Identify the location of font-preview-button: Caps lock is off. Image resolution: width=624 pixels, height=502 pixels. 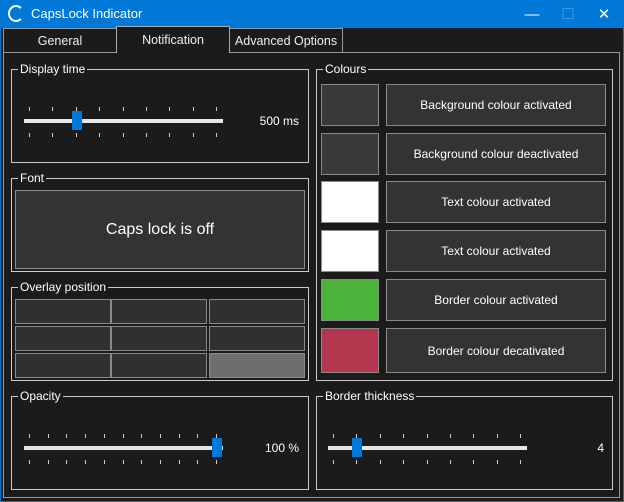
(160, 229).